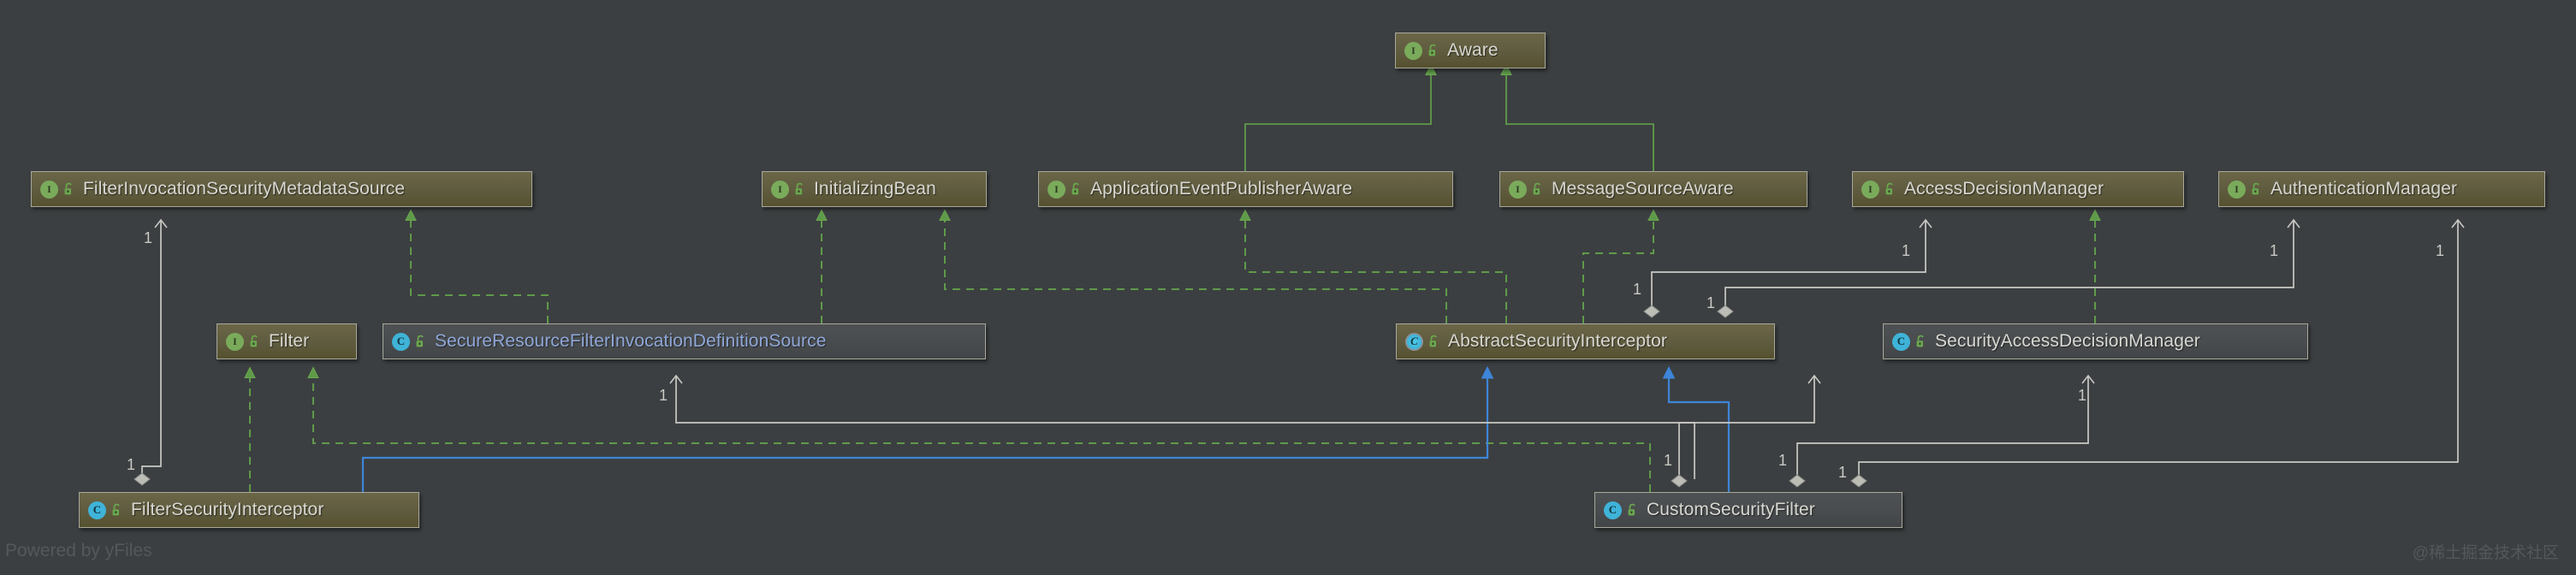  I want to click on class-node-accessdecisionmanager: I AccessDecisionManager, so click(2018, 189).